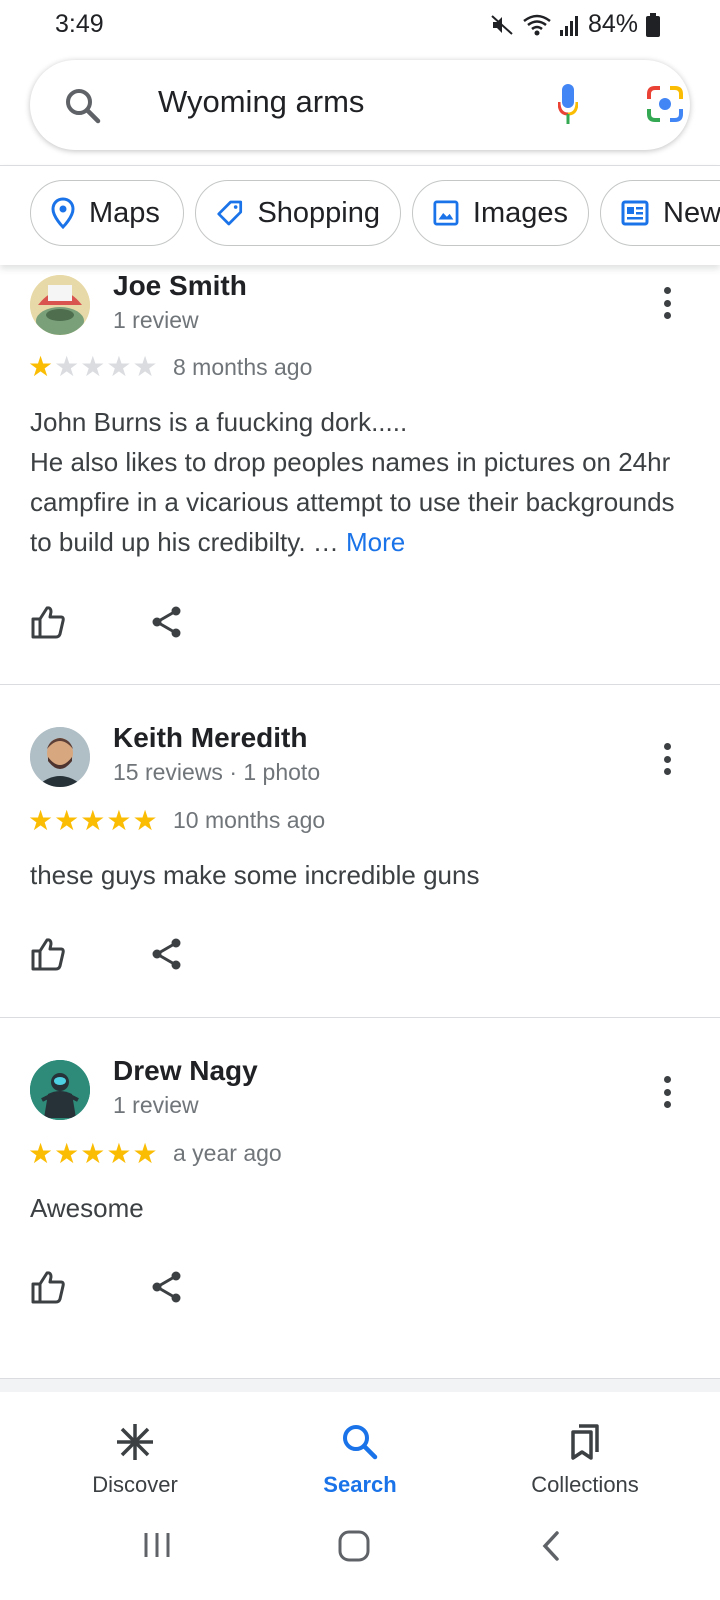 The height and width of the screenshot is (1600, 720). Describe the element at coordinates (354, 1546) in the screenshot. I see `home-icon` at that location.